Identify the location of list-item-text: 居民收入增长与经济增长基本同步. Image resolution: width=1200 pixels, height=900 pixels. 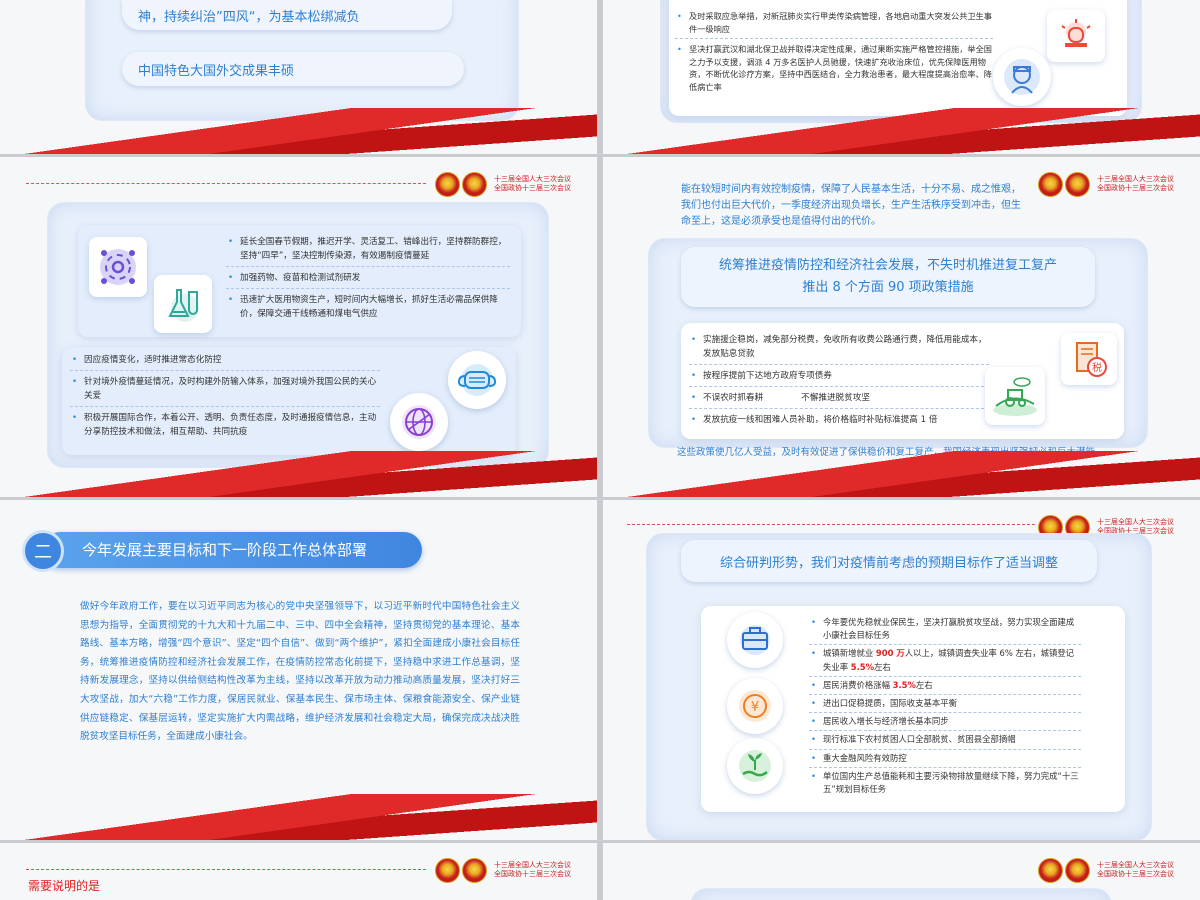
(886, 721).